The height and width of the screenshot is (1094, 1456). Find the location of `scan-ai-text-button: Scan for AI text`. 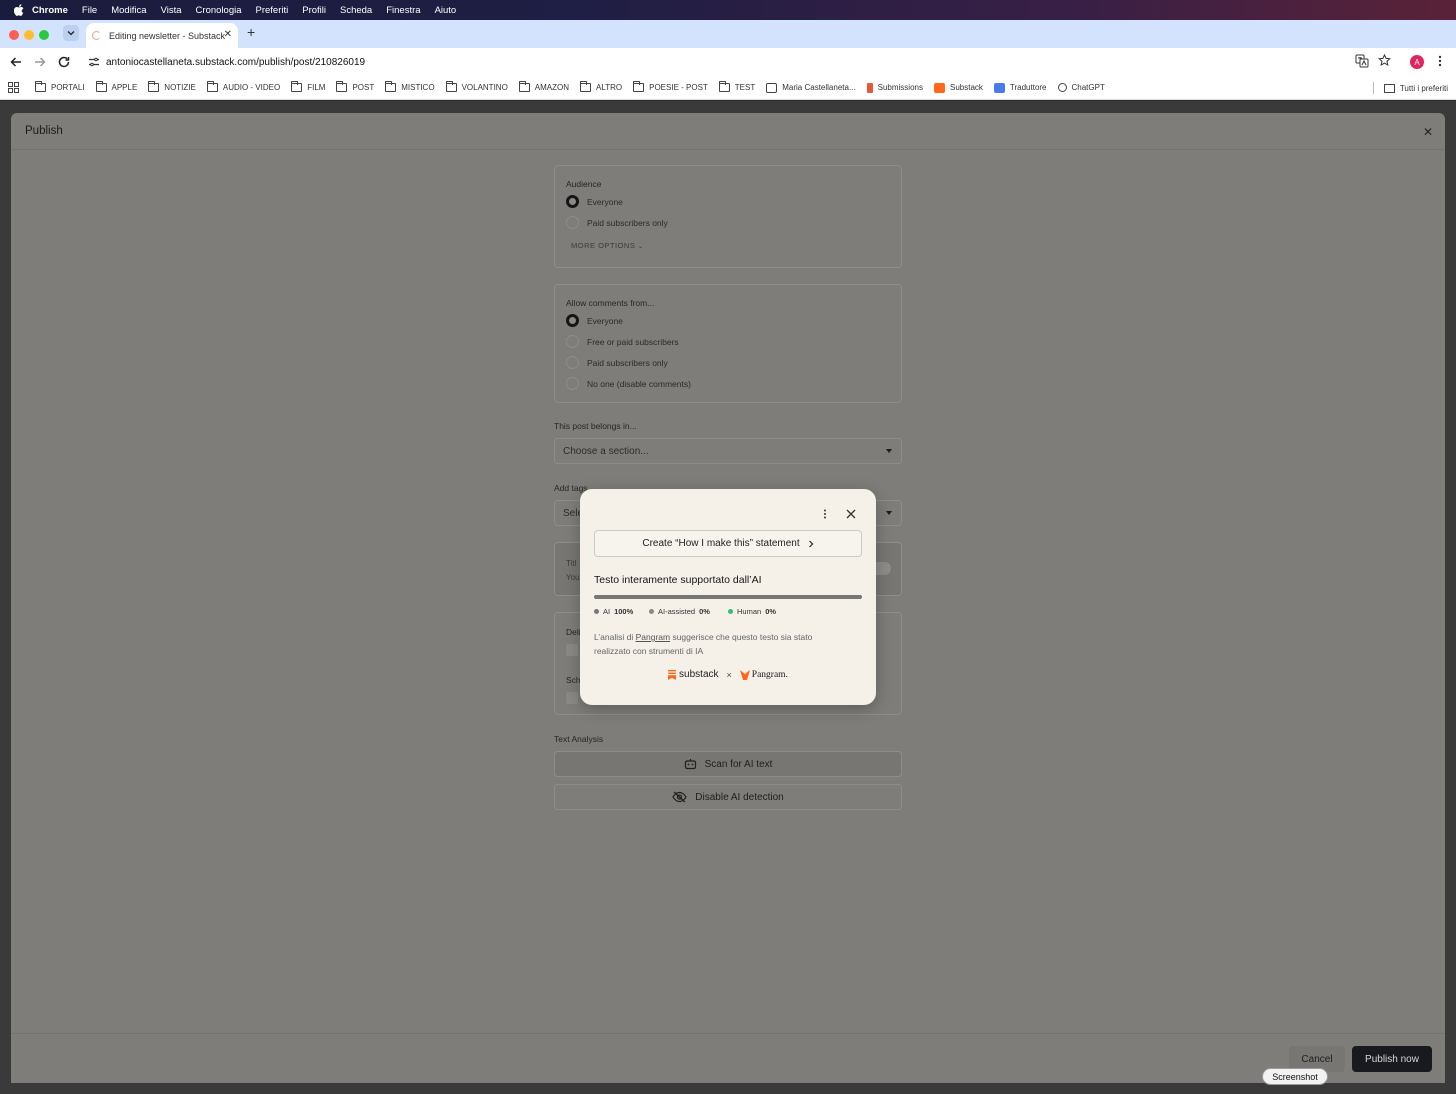

scan-ai-text-button: Scan for AI text is located at coordinates (728, 764).